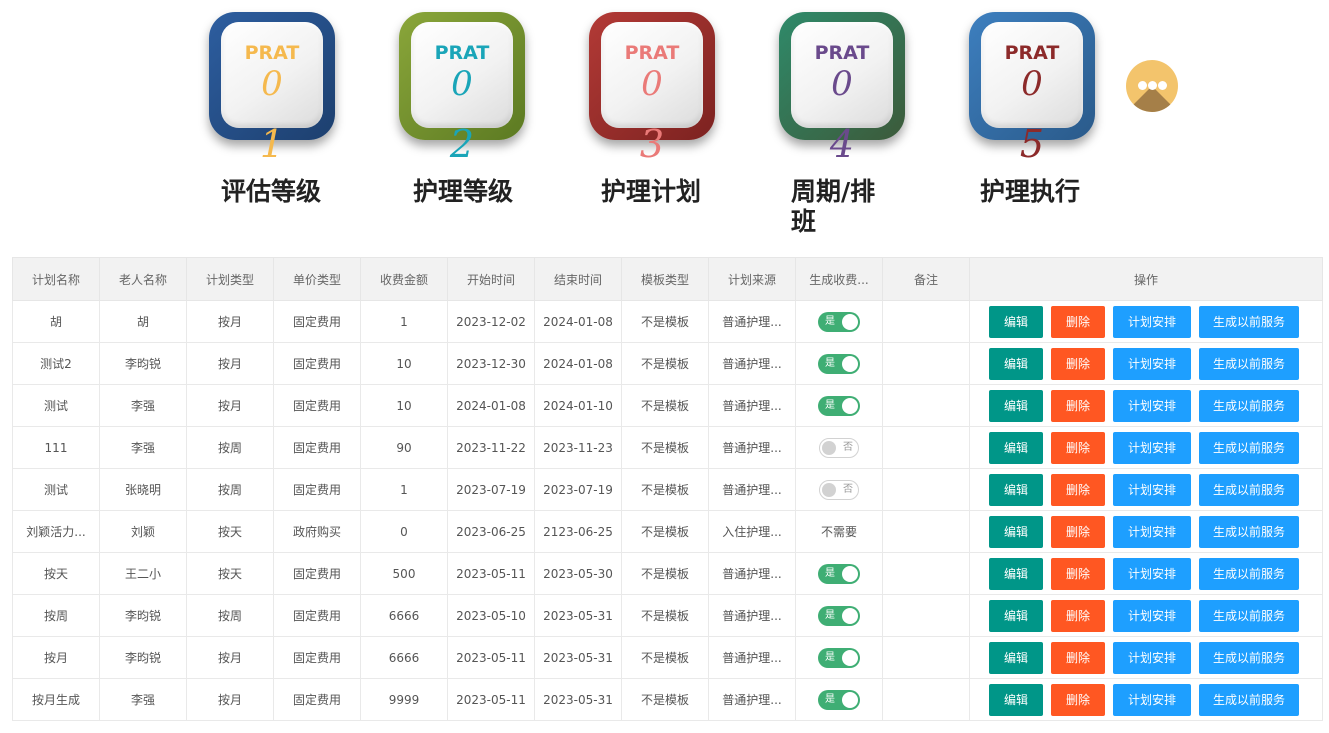 Image resolution: width=1329 pixels, height=733 pixels. Describe the element at coordinates (652, 76) in the screenshot. I see `step-3-tile: PRAT 0` at that location.